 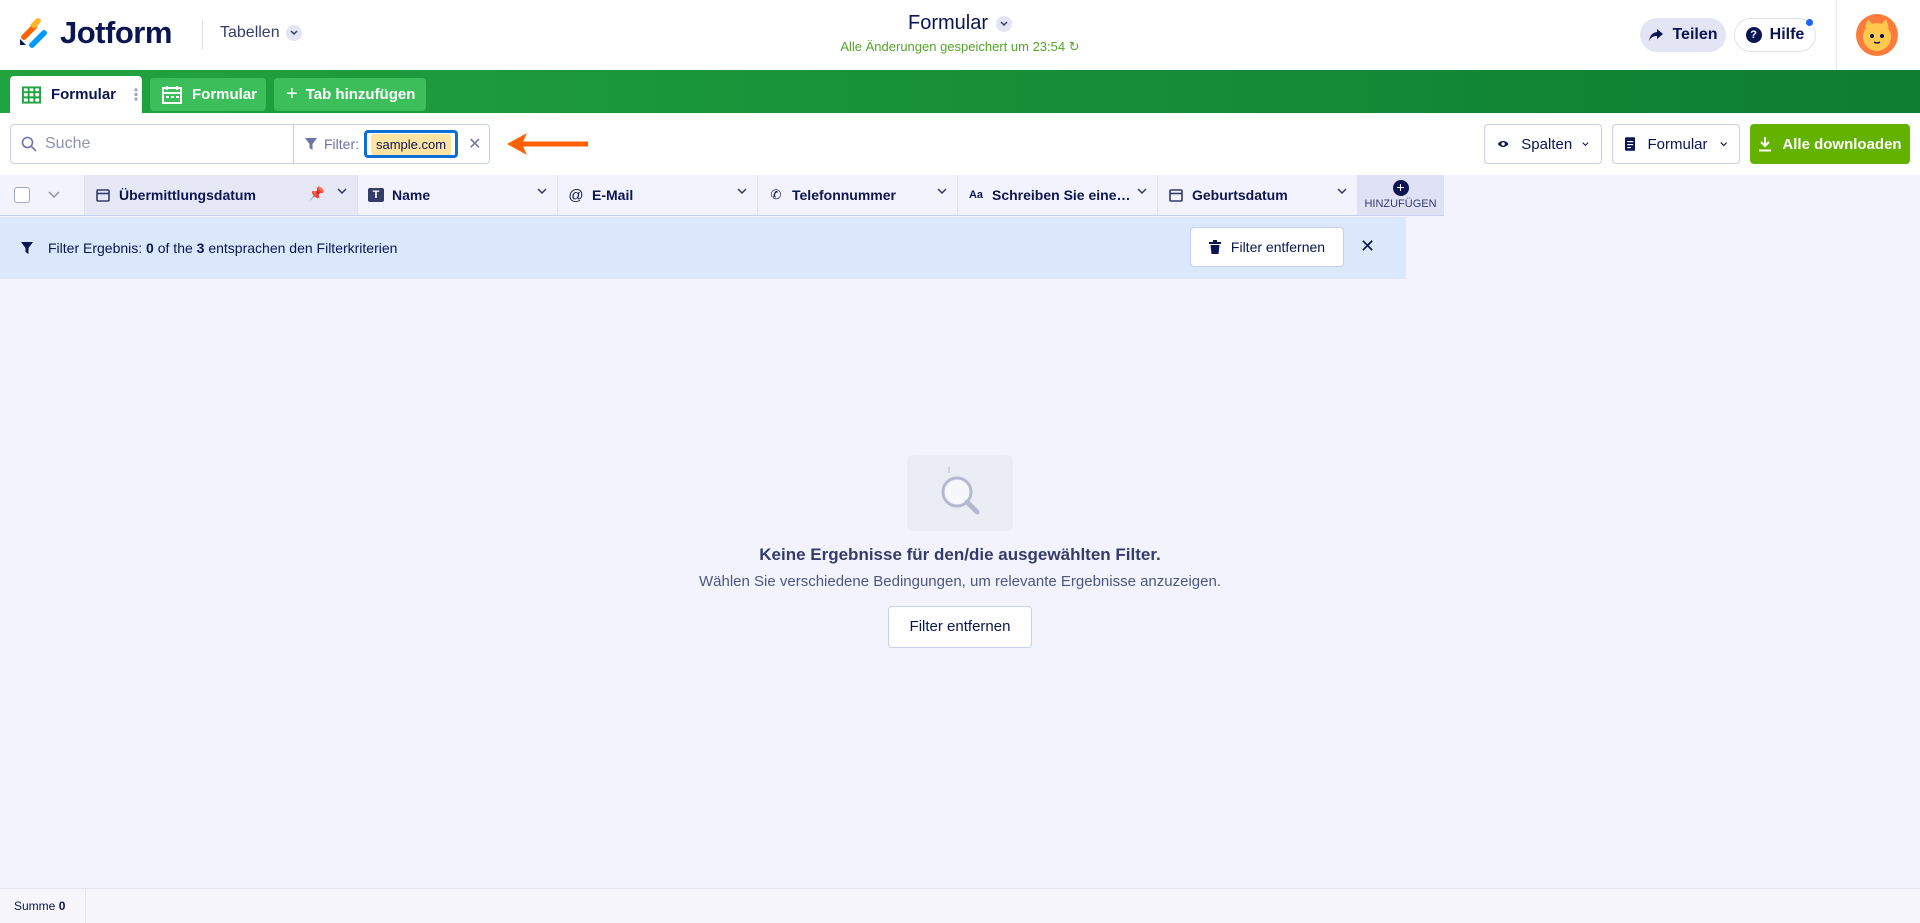 I want to click on eye-icon, so click(x=1503, y=144).